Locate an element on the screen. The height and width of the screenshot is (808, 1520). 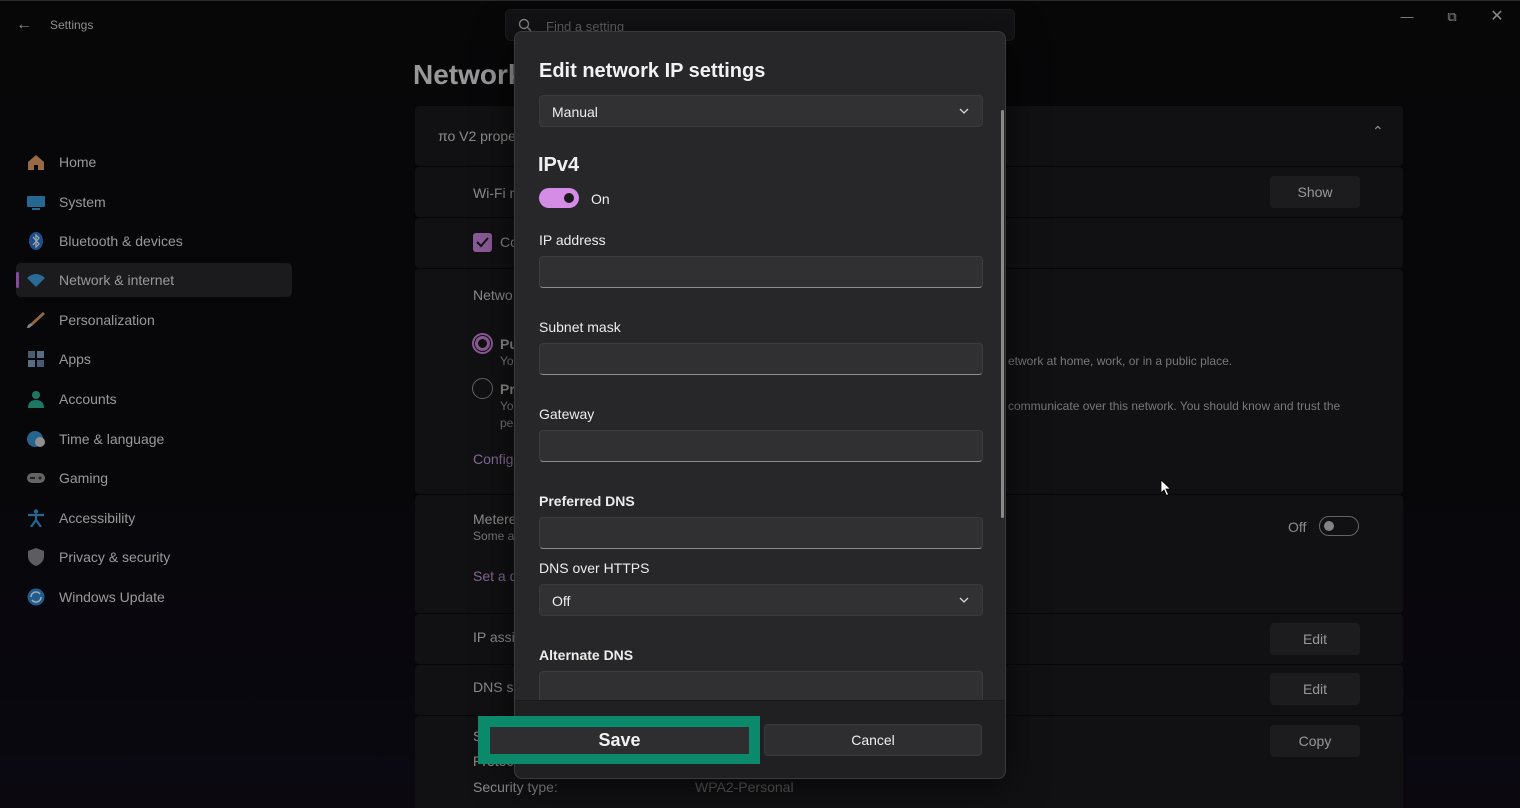
ipv4-toggle-state: On is located at coordinates (600, 199).